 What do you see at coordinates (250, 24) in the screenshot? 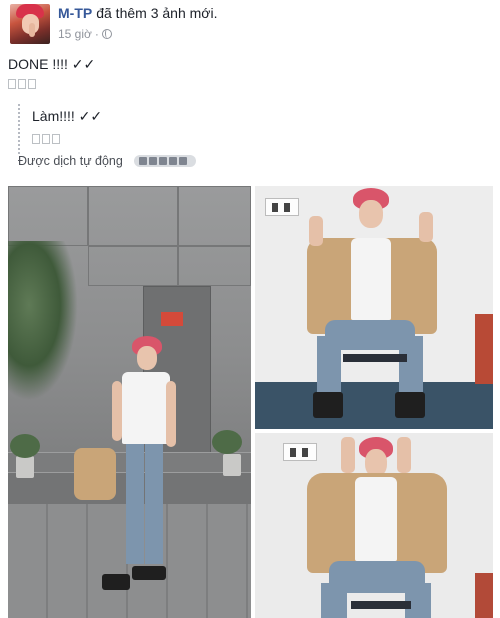
I see `post-header: M-TP đã thêm 3 ảnh mới. 15 giờ ·` at bounding box center [250, 24].